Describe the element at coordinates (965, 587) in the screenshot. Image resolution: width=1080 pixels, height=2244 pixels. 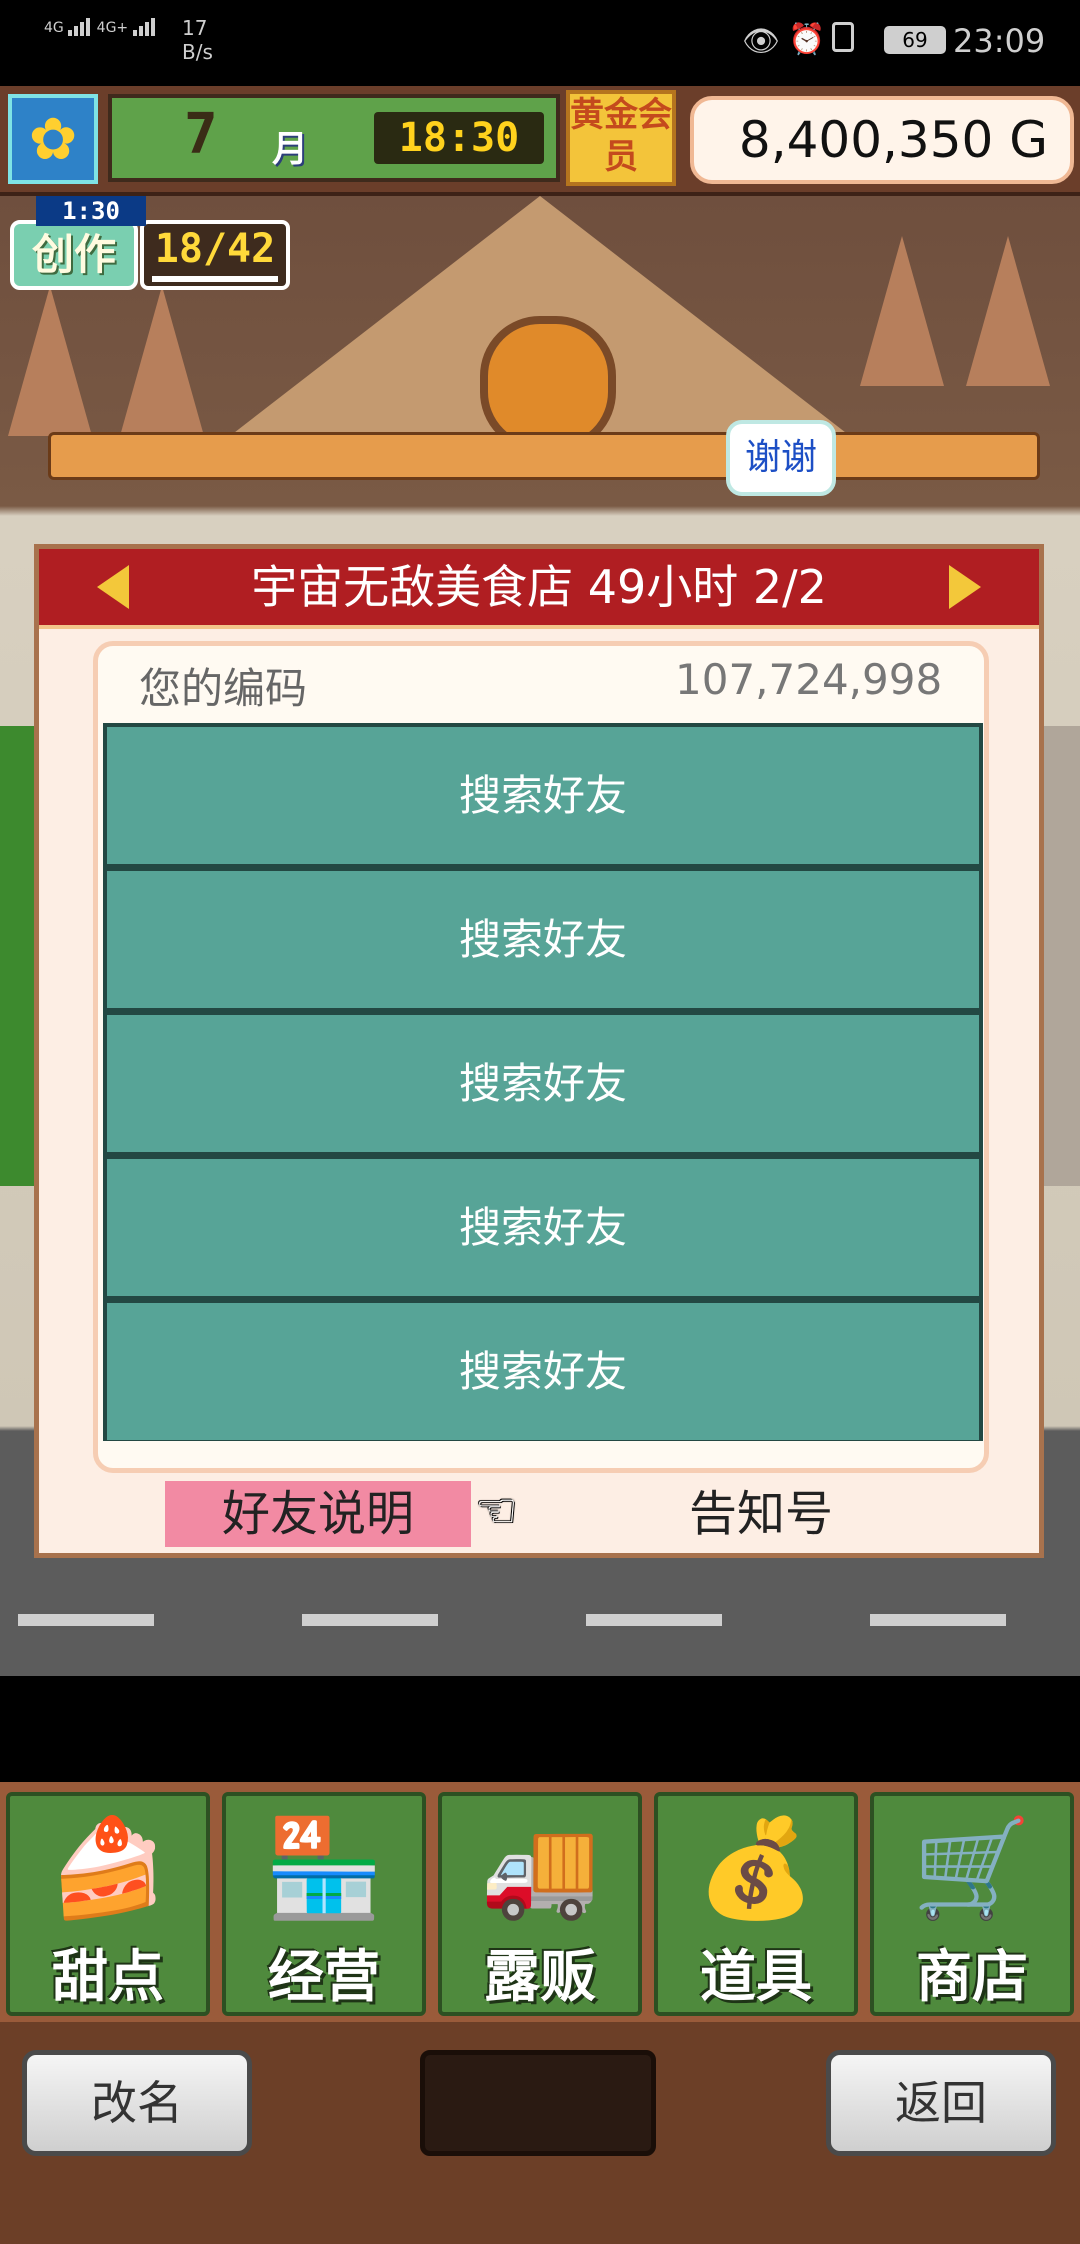
I see `arrow-right-icon` at that location.